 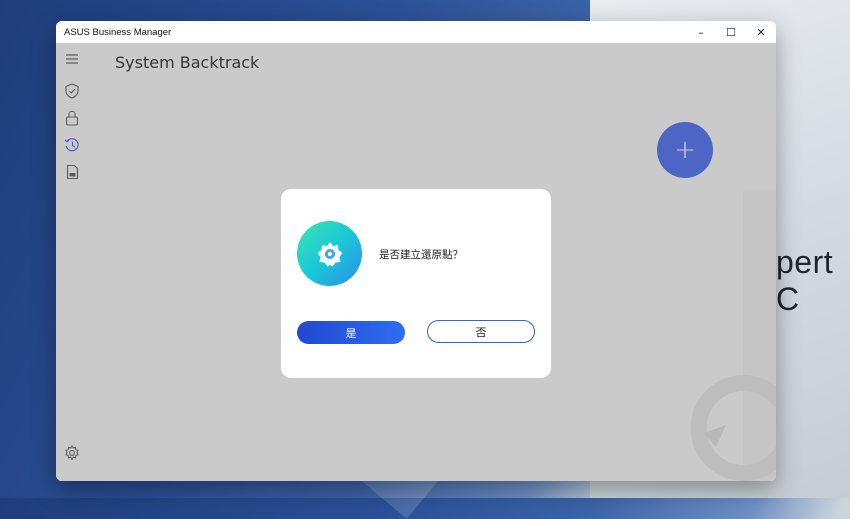 I want to click on maximize-button: ☐, so click(x=731, y=32).